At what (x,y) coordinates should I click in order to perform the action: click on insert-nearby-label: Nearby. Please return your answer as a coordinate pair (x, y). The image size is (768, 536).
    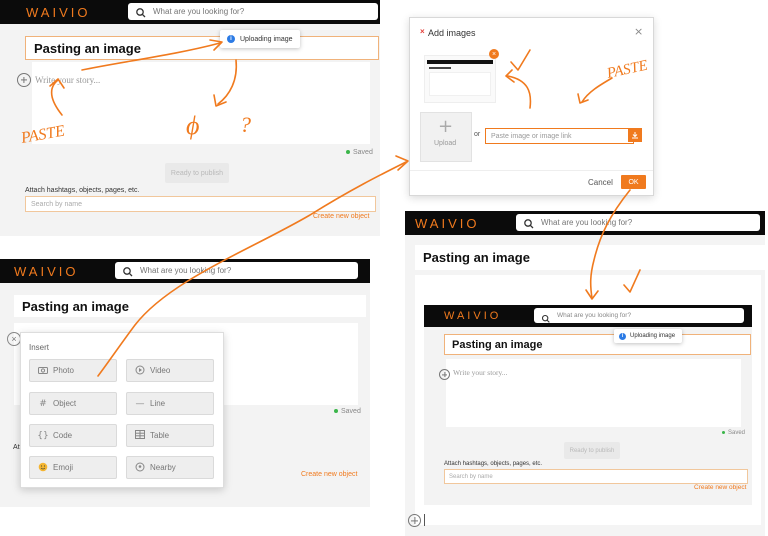
    Looking at the image, I should click on (163, 467).